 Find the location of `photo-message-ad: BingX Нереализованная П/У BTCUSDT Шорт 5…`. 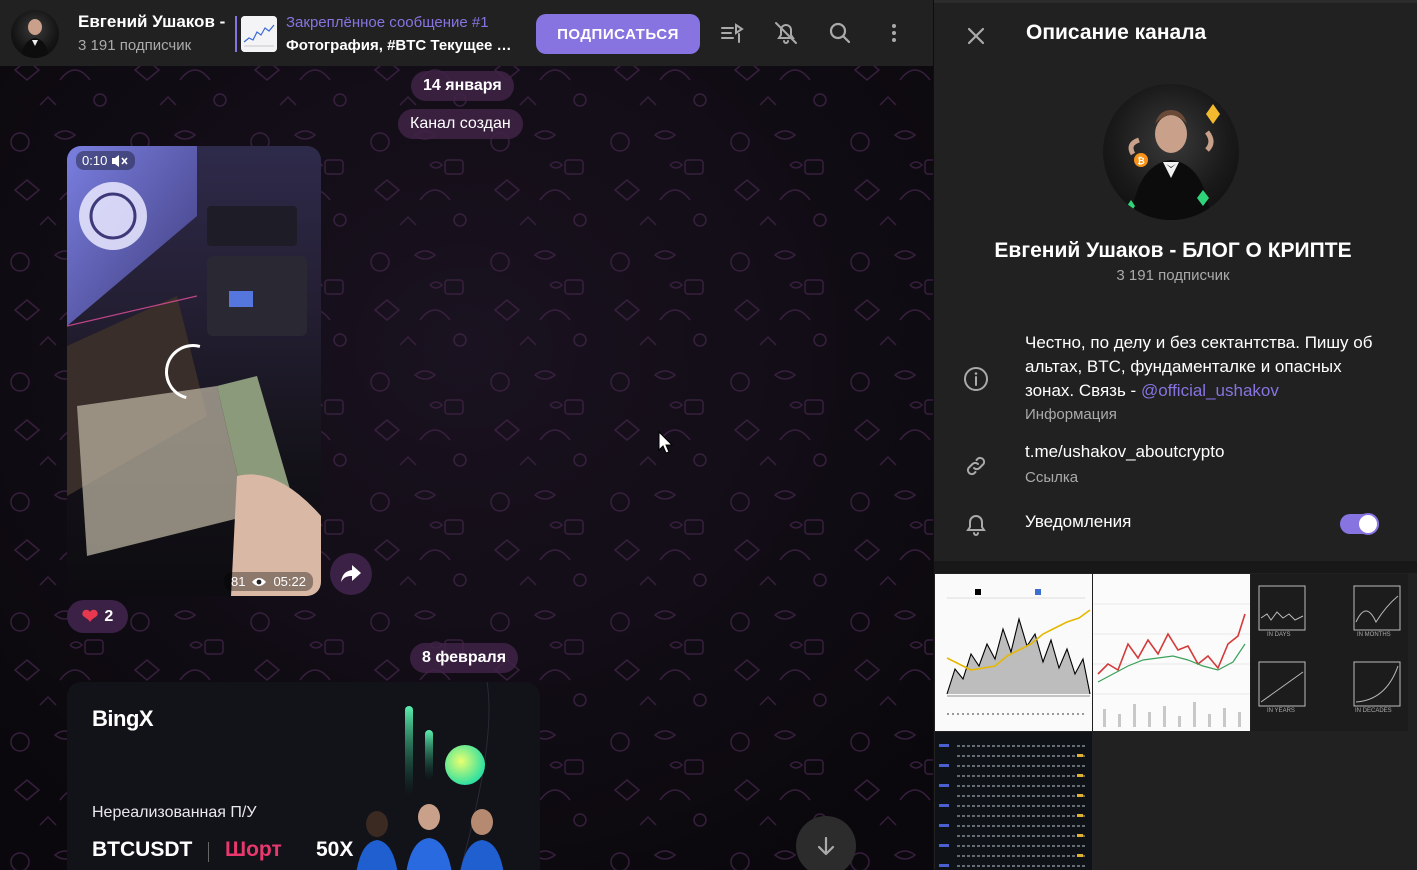

photo-message-ad: BingX Нереализованная П/У BTCUSDT Шорт 5… is located at coordinates (303, 776).